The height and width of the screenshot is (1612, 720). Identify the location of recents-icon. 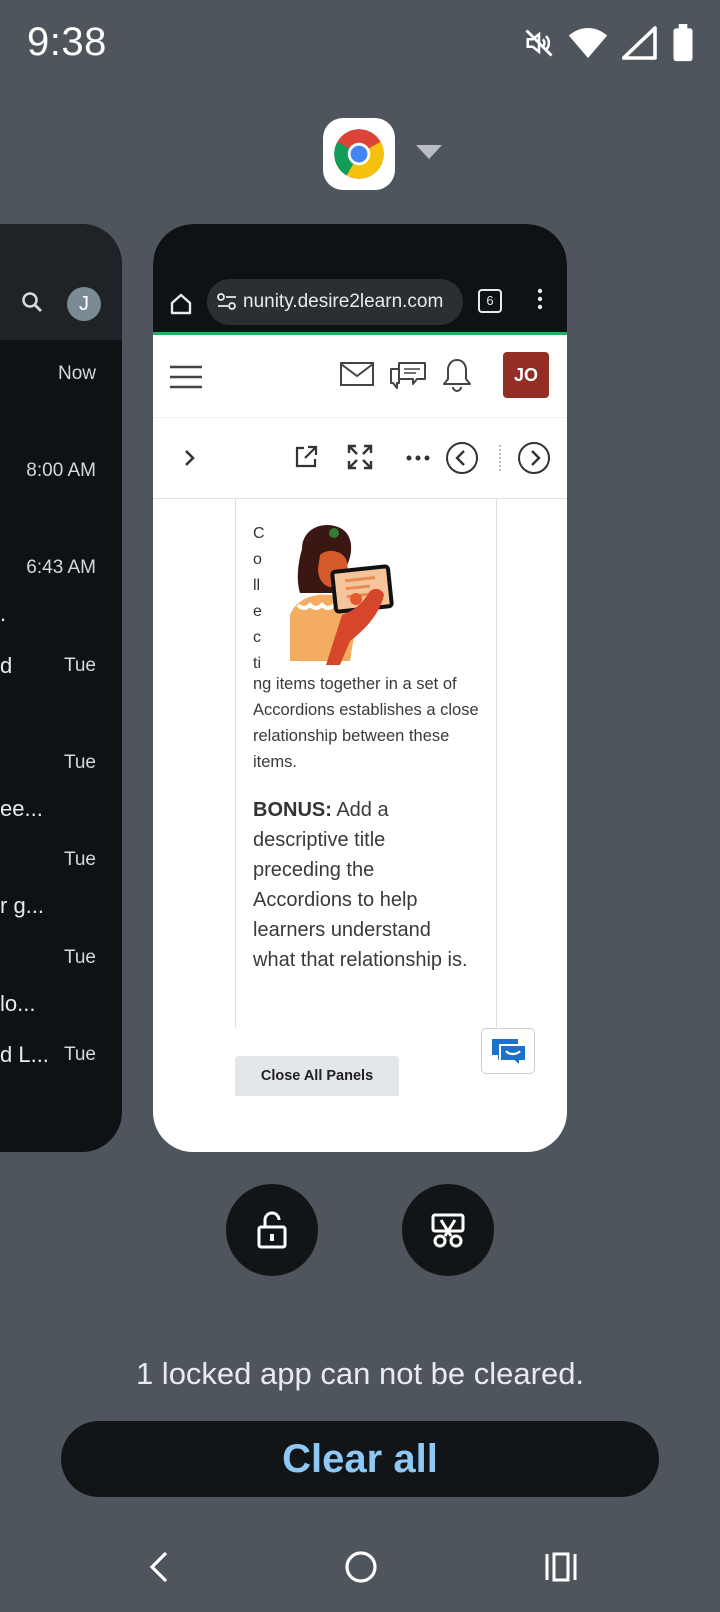
(561, 1567).